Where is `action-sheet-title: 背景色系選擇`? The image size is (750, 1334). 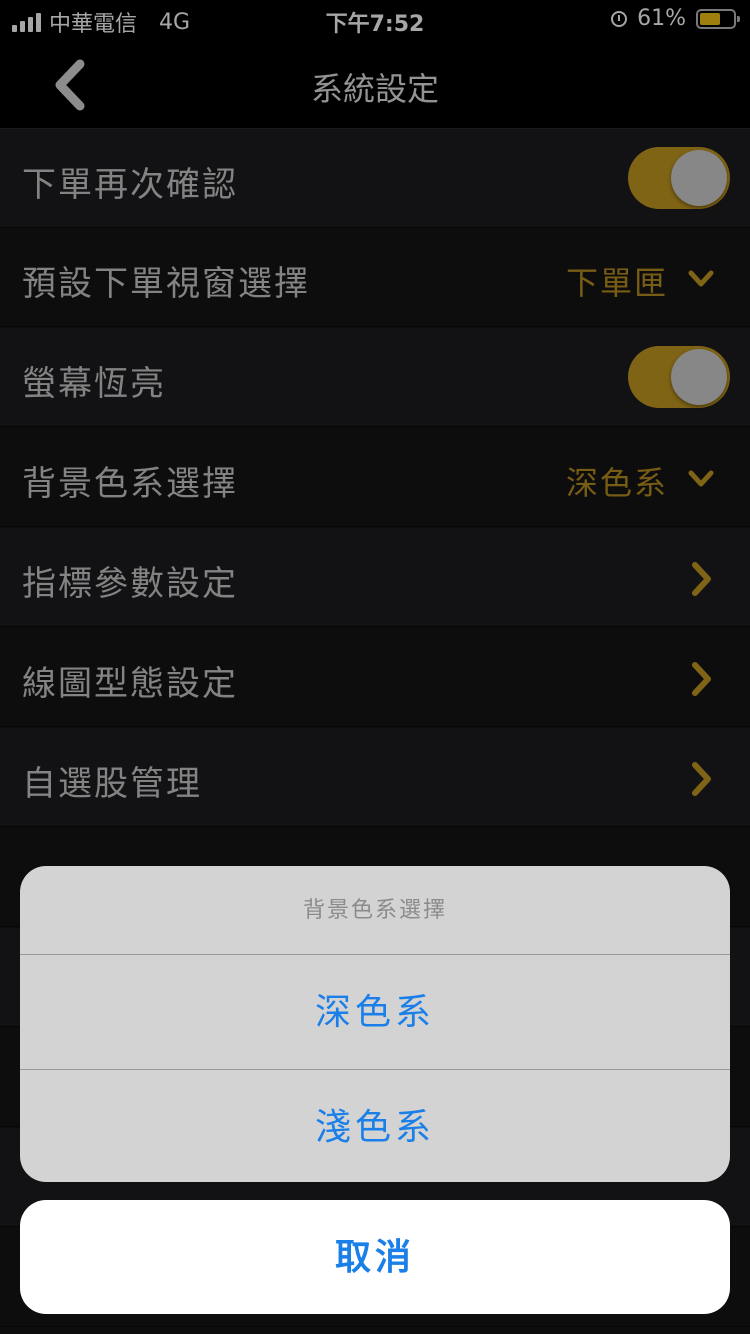 action-sheet-title: 背景色系選擇 is located at coordinates (375, 910).